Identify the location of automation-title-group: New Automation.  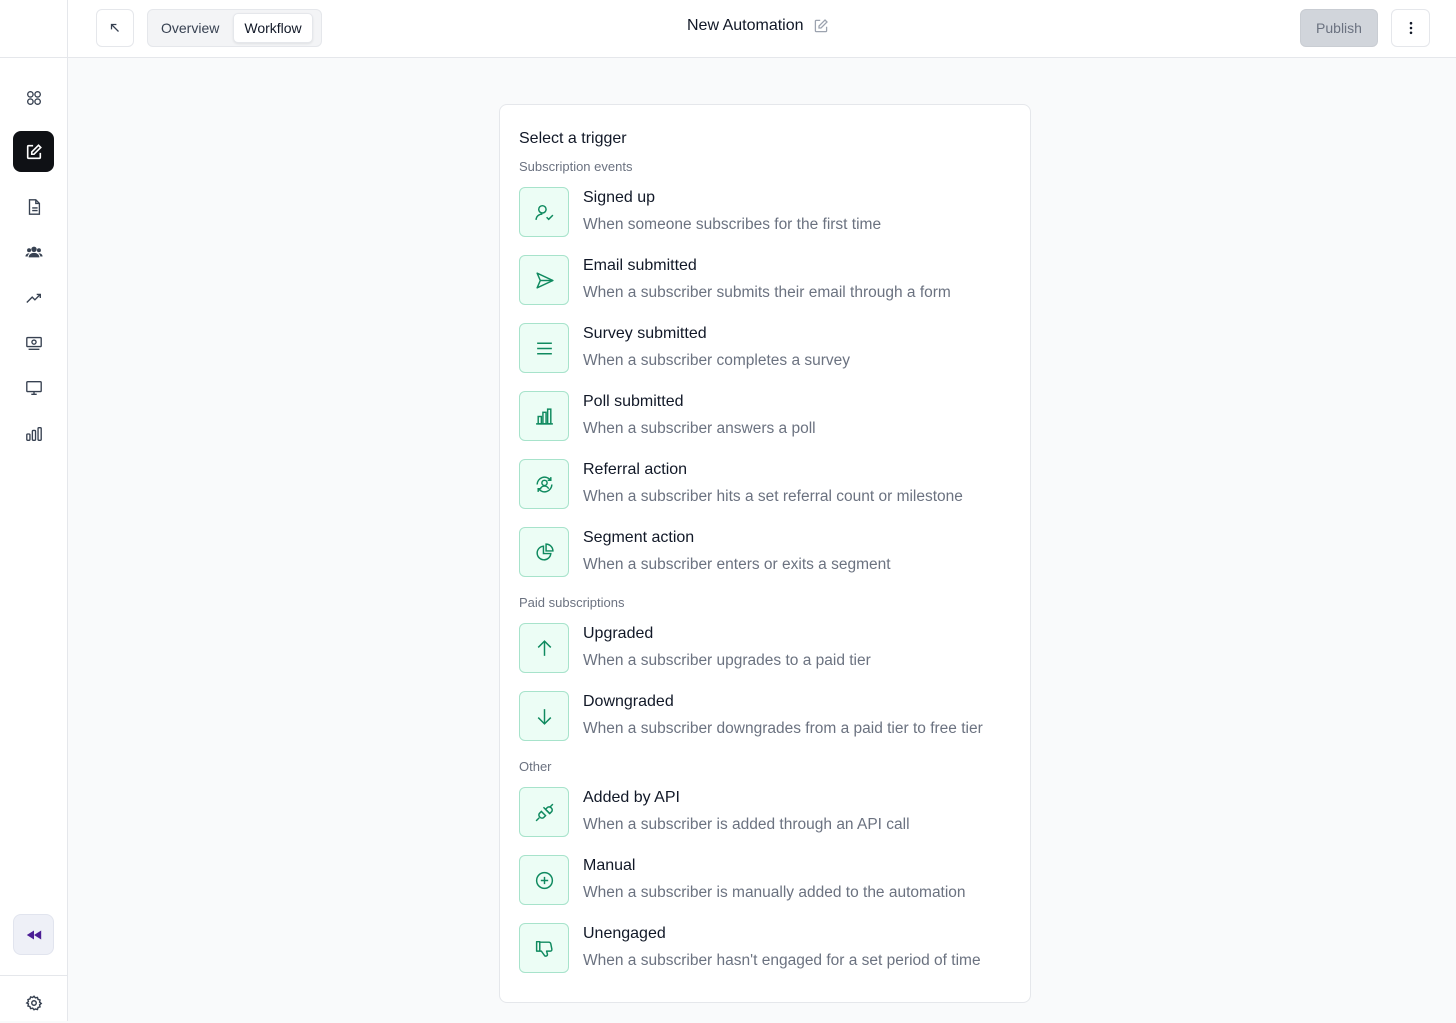
(758, 26).